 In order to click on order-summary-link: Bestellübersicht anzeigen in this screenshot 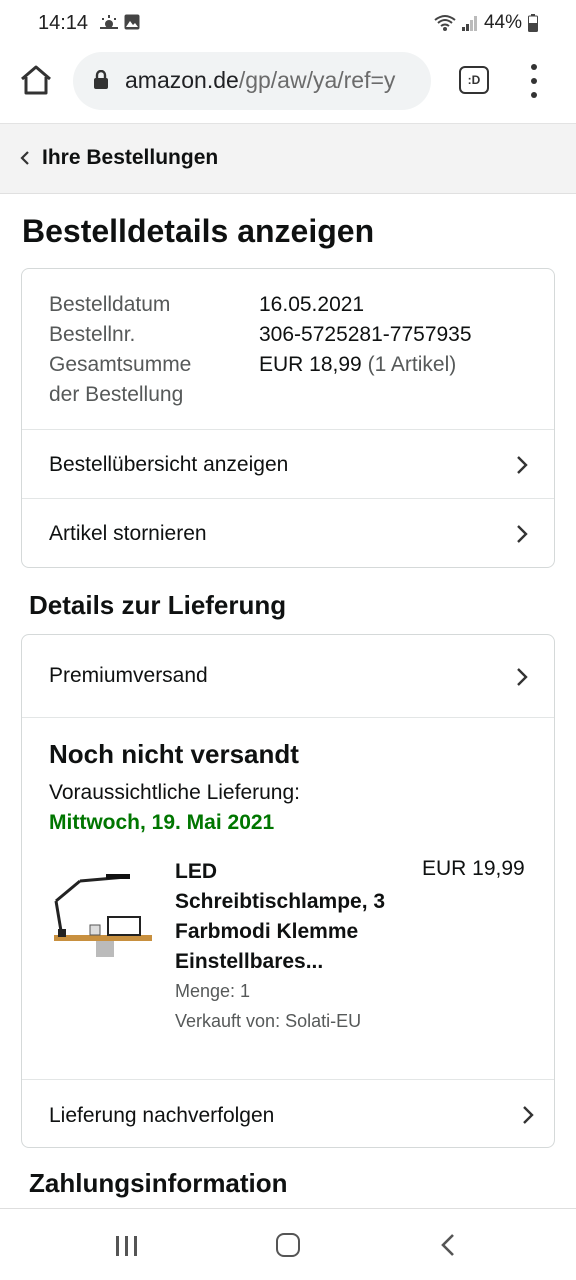, I will do `click(288, 463)`.